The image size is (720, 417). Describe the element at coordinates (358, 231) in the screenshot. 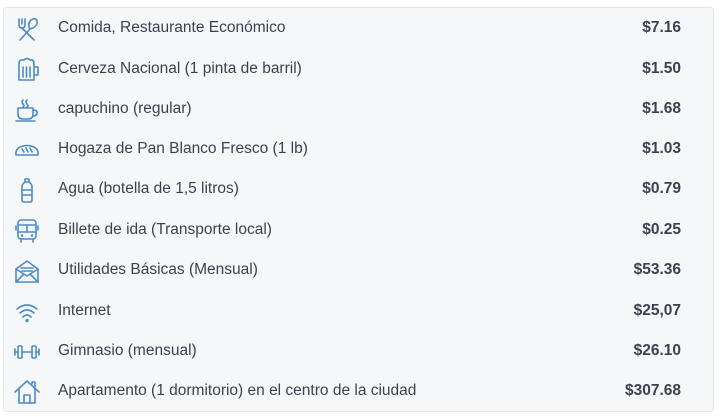

I see `list-item: Billete de ida (Transporte local) $0.25` at that location.